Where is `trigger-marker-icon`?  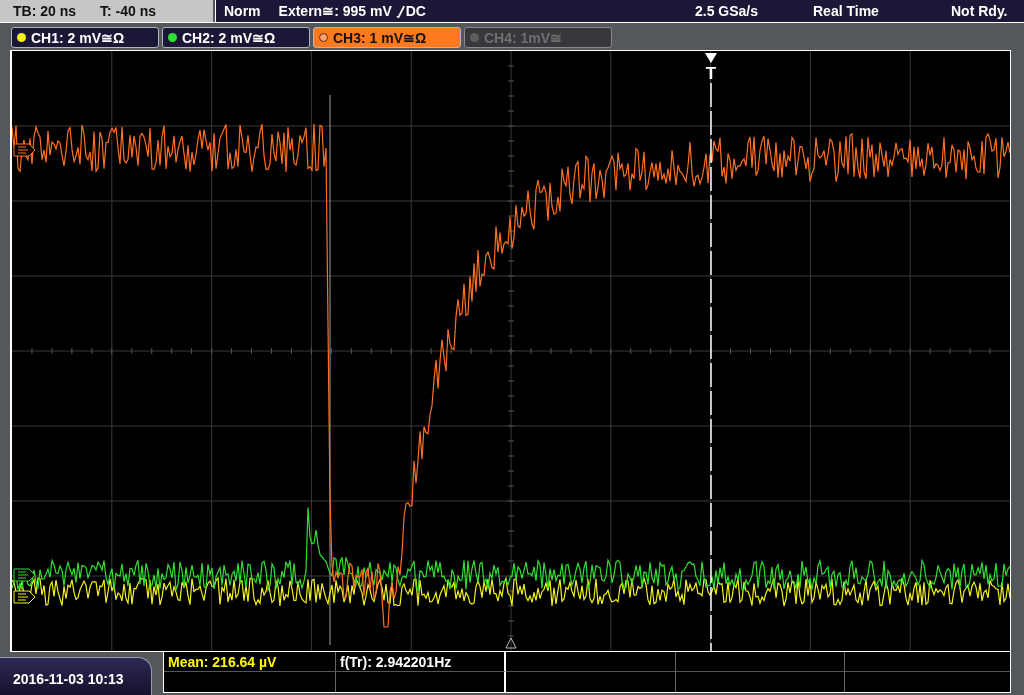
trigger-marker-icon is located at coordinates (711, 58).